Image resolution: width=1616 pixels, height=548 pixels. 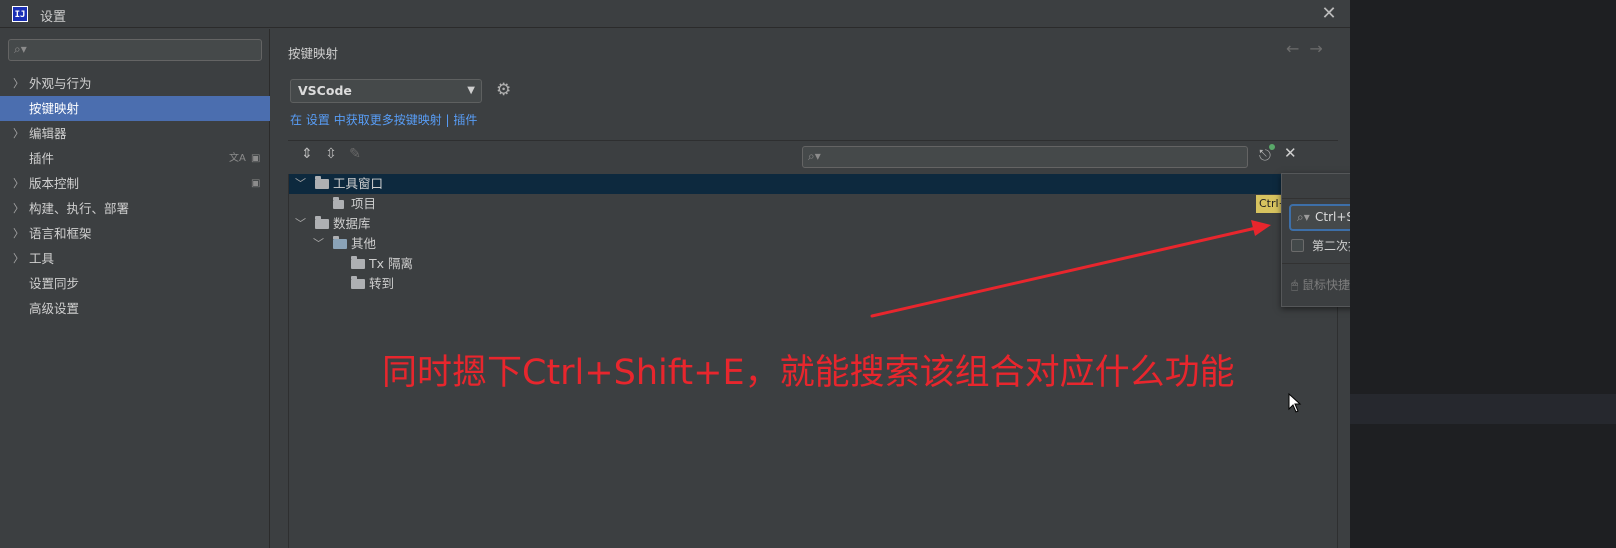 I want to click on keymap-select: VSCode ▼, so click(x=386, y=91).